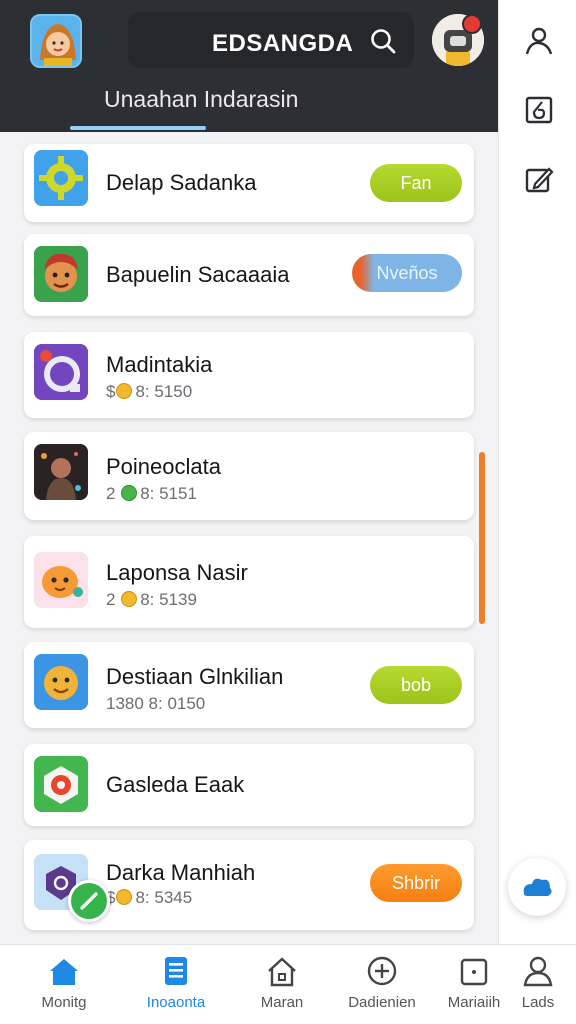  I want to click on ring-game-icon, so click(61, 372).